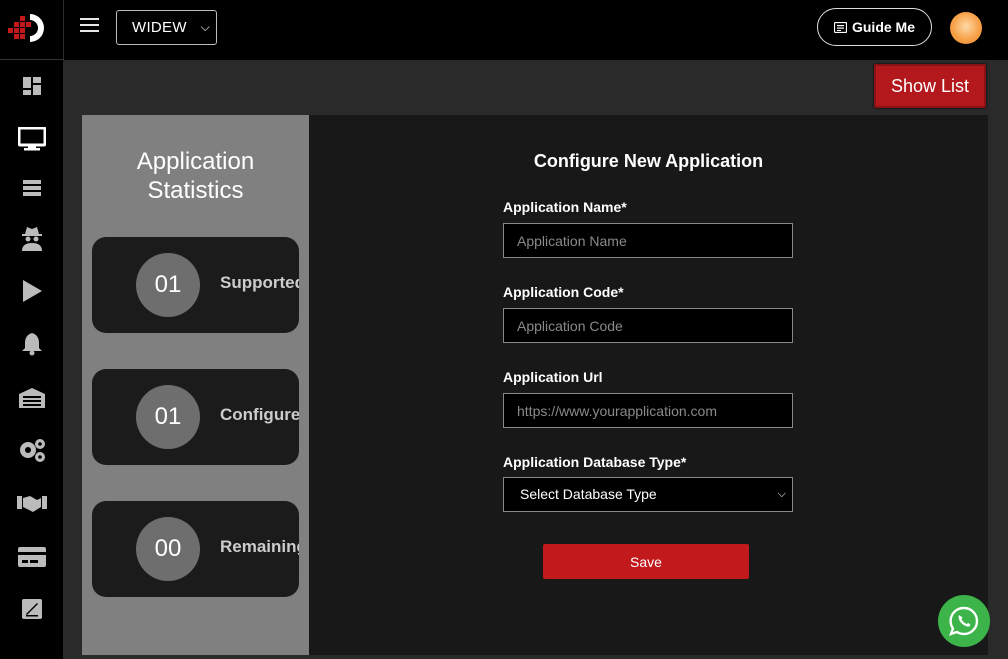  Describe the element at coordinates (883, 27) in the screenshot. I see `guide-me-label: Guide Me` at that location.